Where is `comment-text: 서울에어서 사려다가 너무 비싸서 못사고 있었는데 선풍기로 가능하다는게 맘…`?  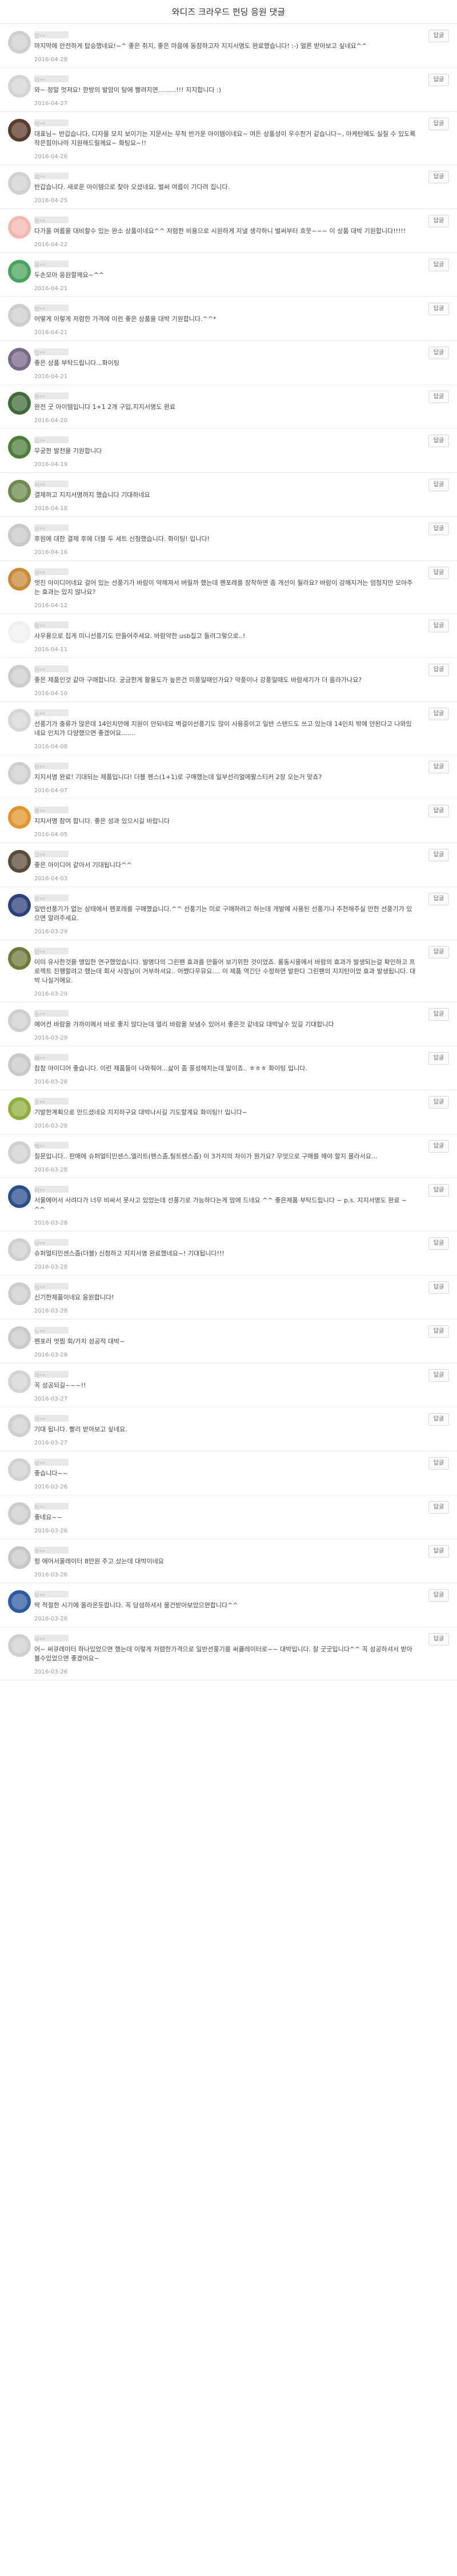
comment-text: 서울에어서 사려다가 너무 비싸서 못사고 있었는데 선풍기로 가능하다는게 맘… is located at coordinates (220, 1205).